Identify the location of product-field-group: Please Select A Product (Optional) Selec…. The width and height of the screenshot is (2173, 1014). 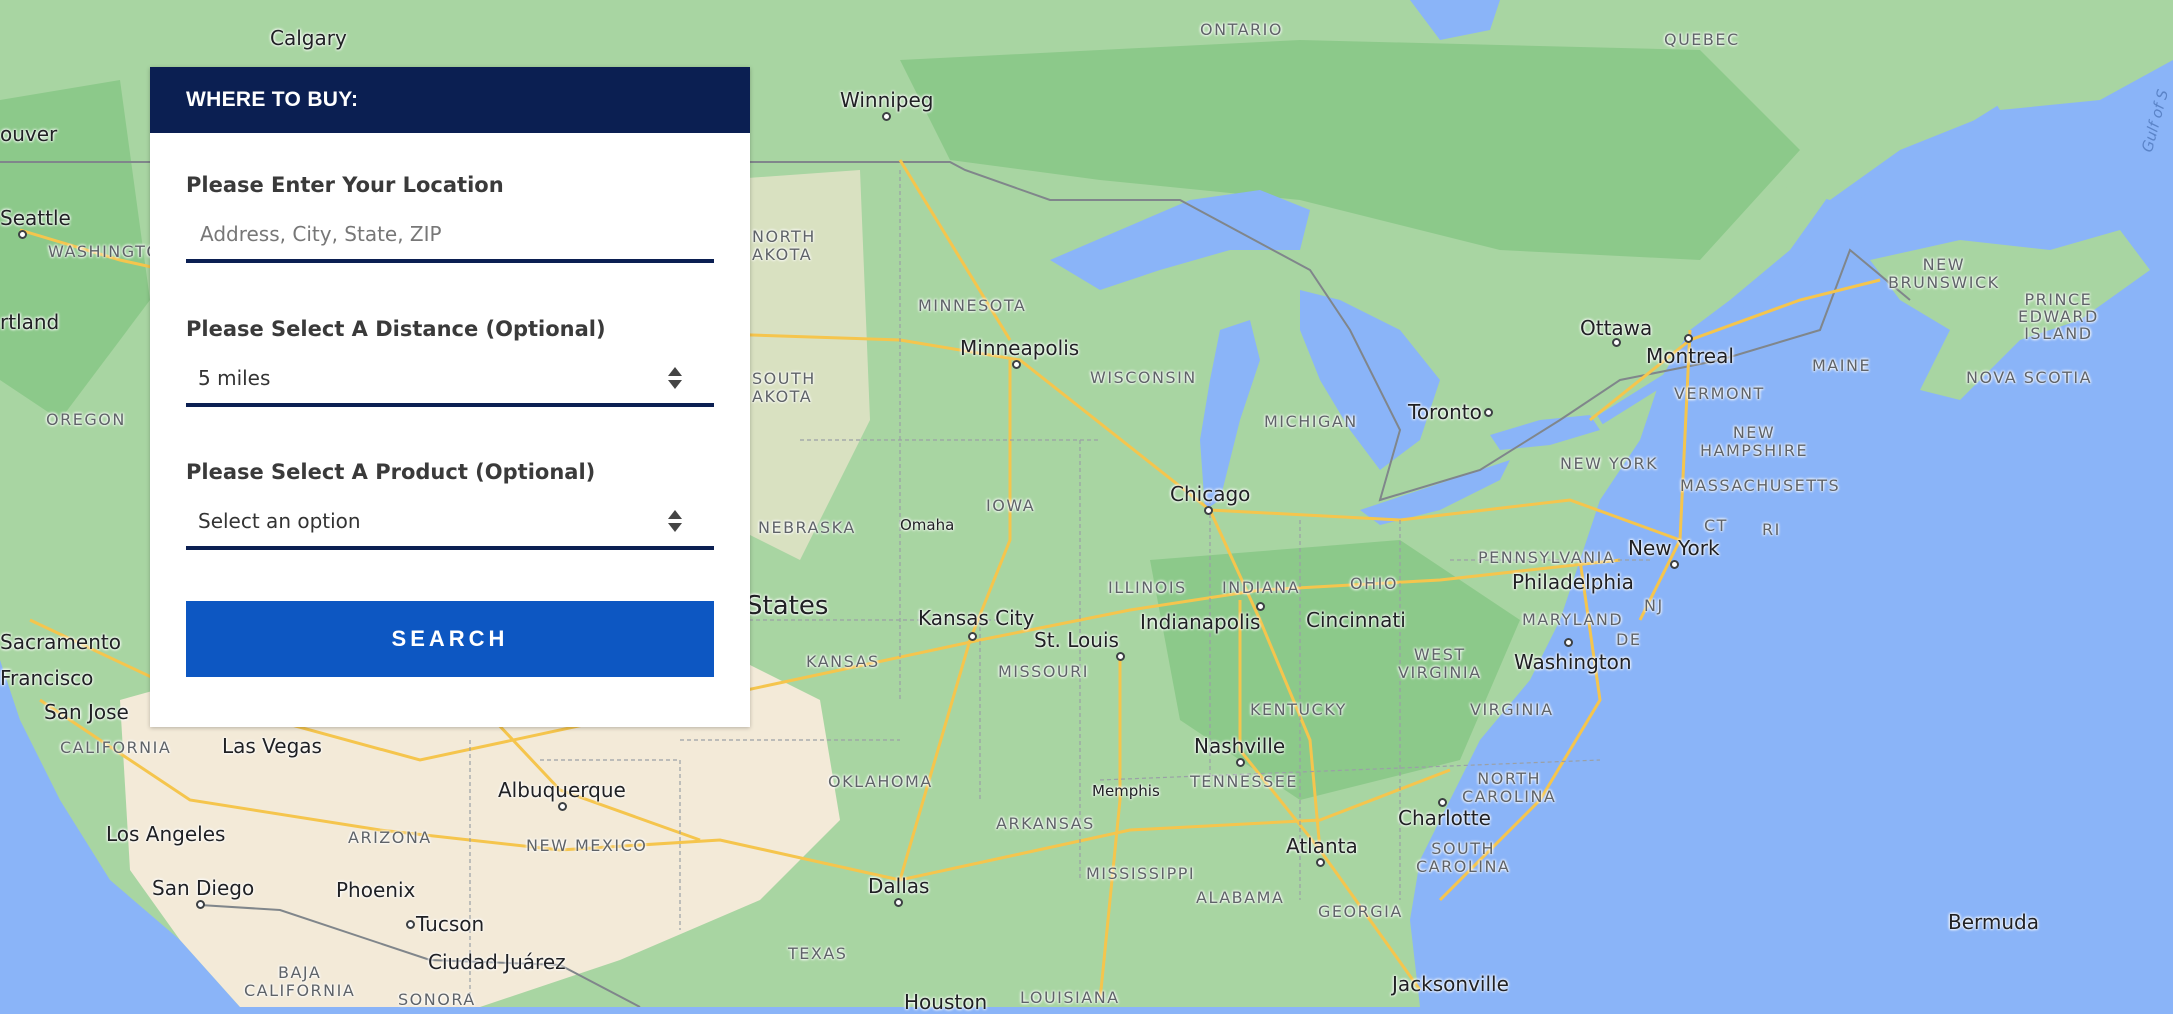
(450, 505).